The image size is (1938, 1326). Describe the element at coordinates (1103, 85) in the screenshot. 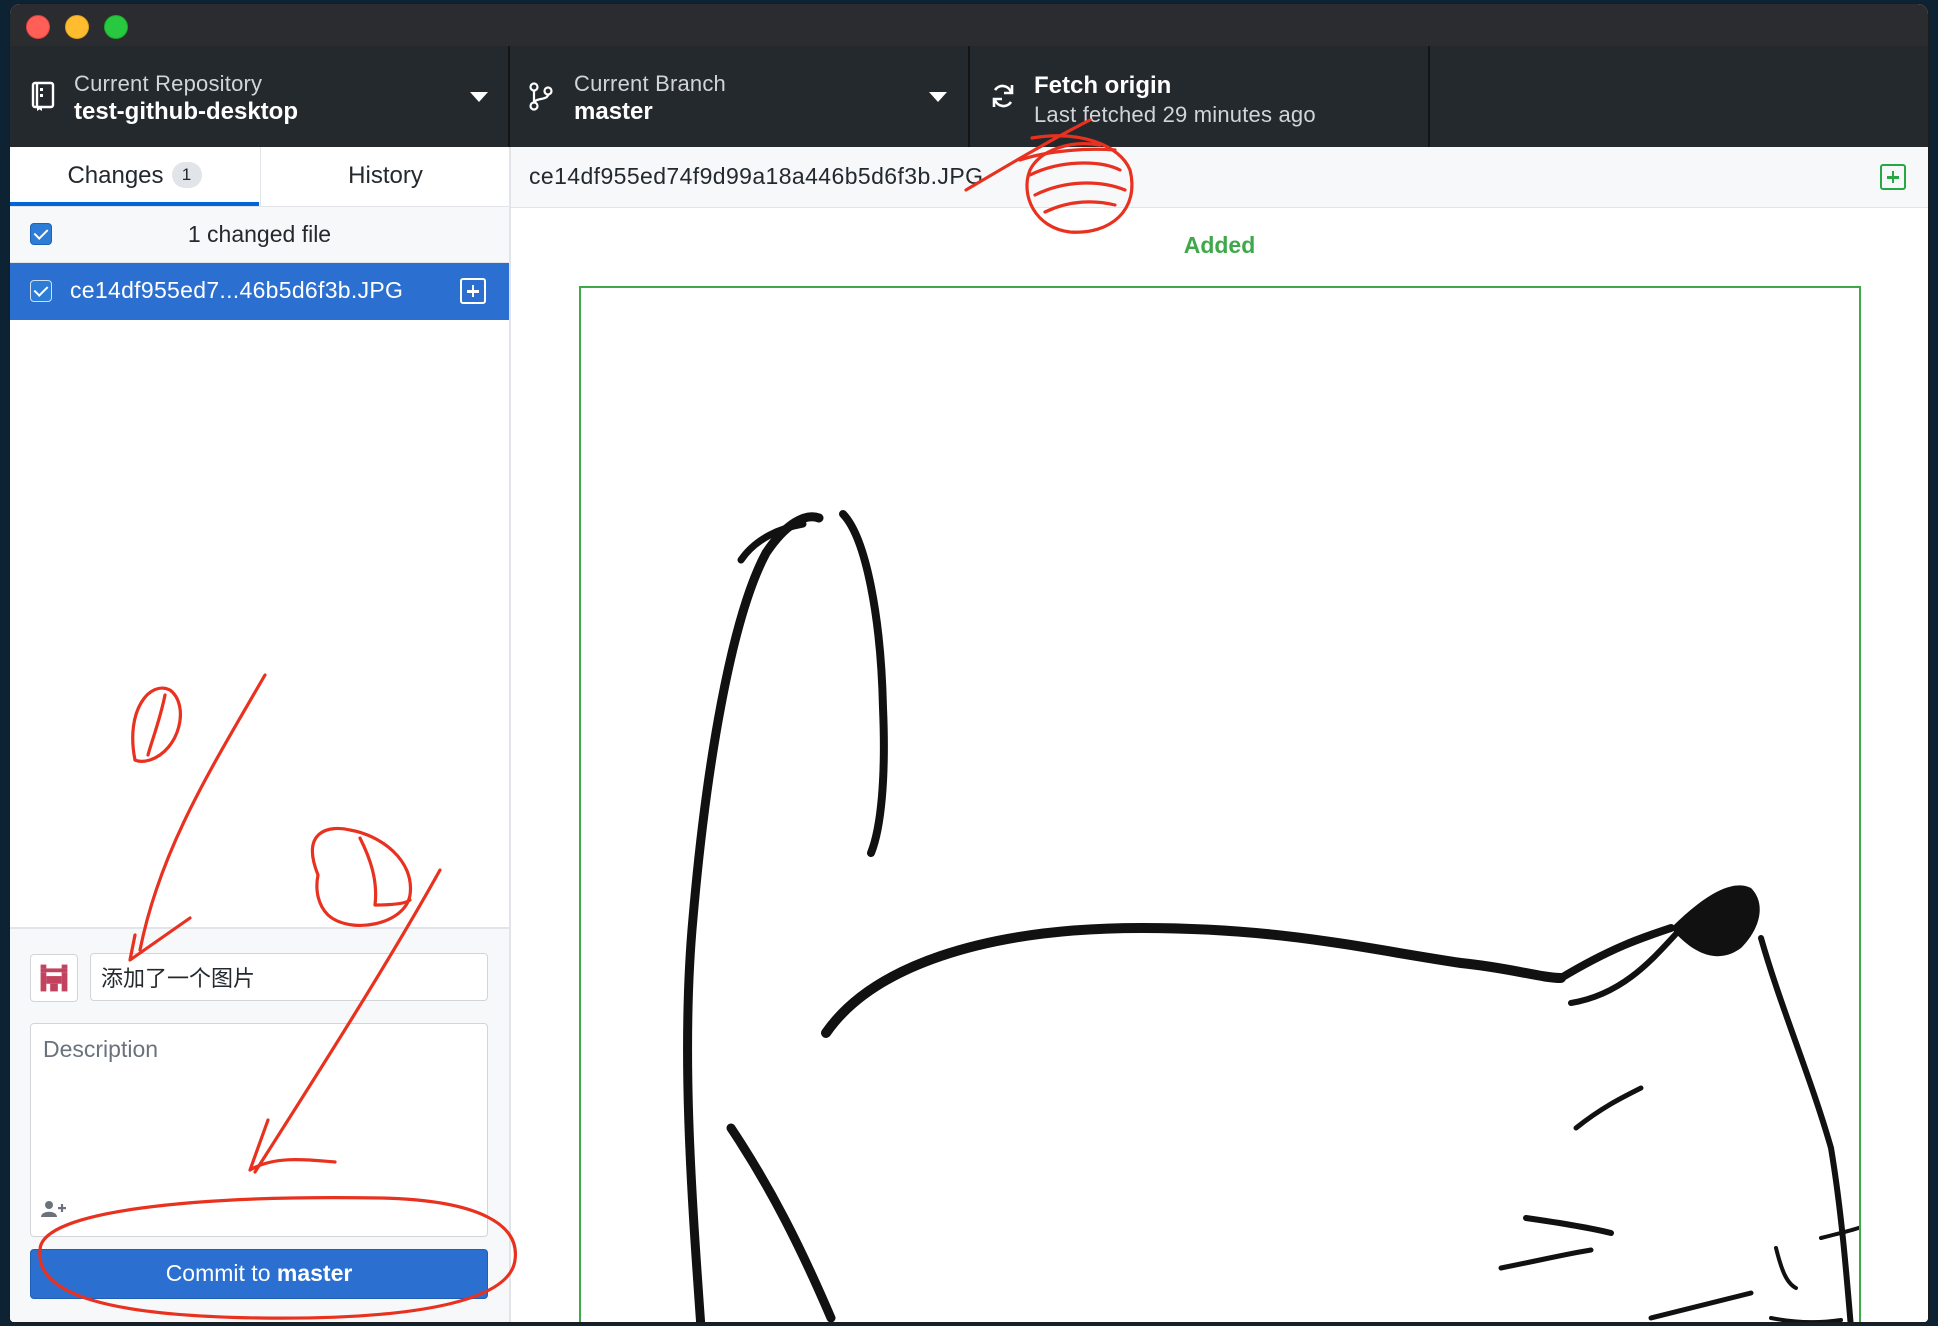

I see `fetch-origin-title: Fetch origin` at that location.